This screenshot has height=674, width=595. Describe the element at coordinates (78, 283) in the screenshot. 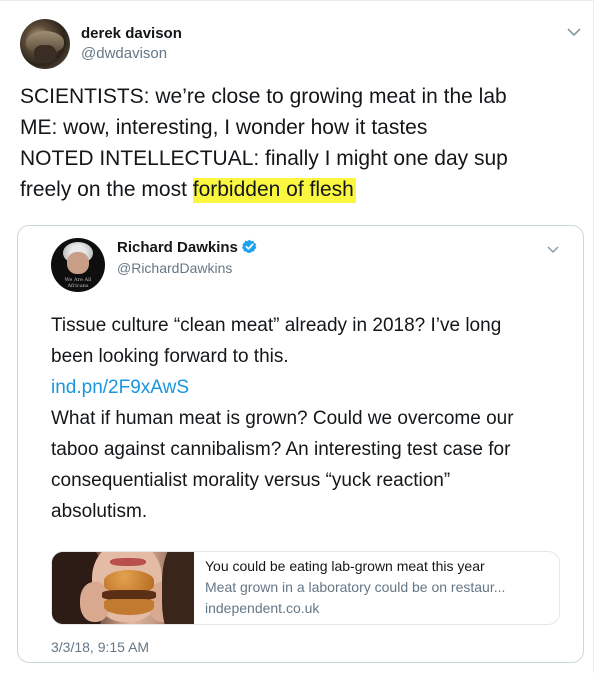

I see `avatar-shirt-text: We Are All Africans` at that location.